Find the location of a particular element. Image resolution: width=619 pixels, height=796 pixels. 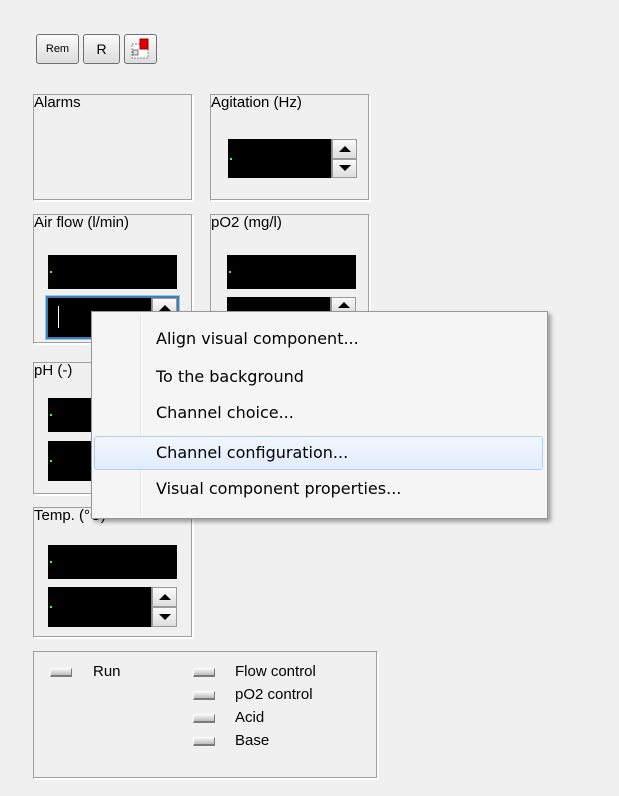

export-button is located at coordinates (140, 49).